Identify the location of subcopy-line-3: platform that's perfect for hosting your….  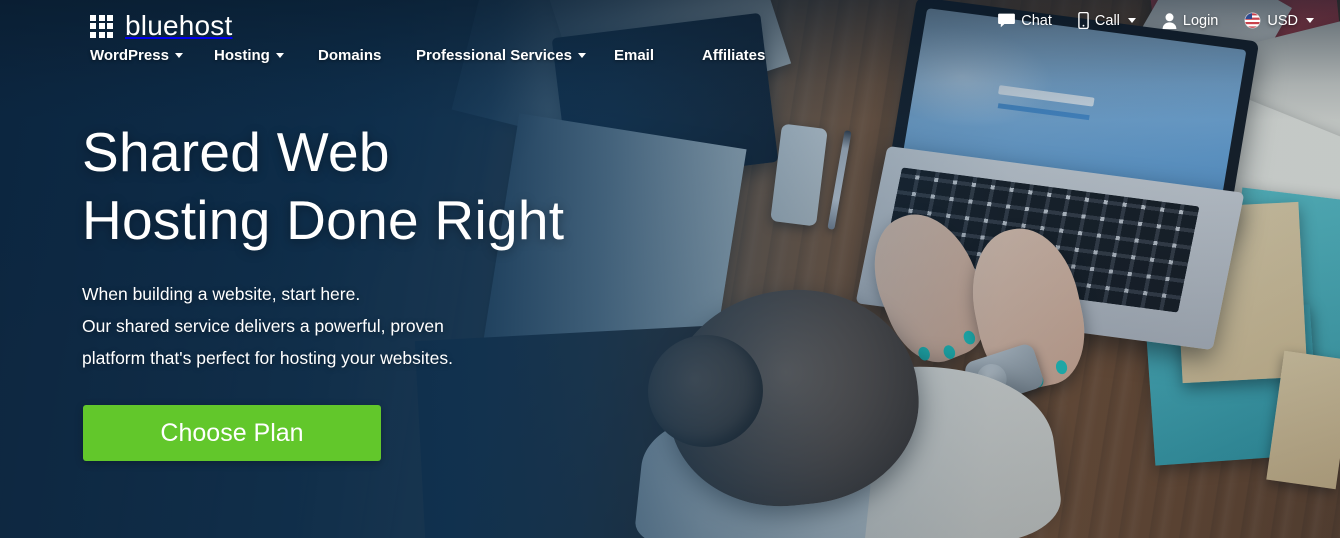
(268, 358).